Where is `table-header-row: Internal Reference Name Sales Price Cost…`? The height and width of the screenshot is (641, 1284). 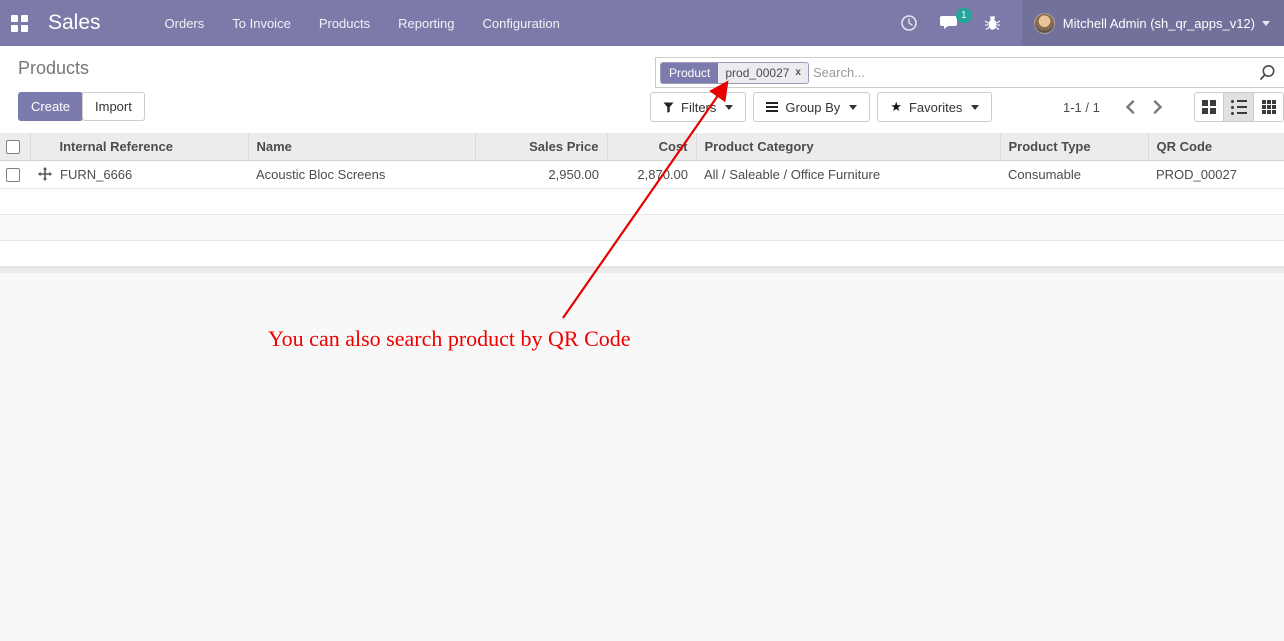 table-header-row: Internal Reference Name Sales Price Cost… is located at coordinates (642, 147).